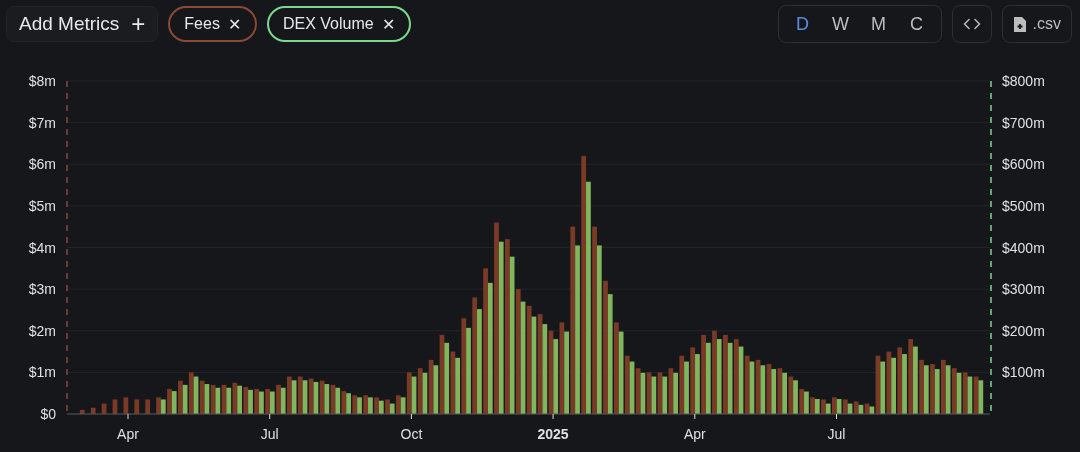 The height and width of the screenshot is (452, 1080). What do you see at coordinates (1023, 247) in the screenshot?
I see `y-axis-label: $400m` at bounding box center [1023, 247].